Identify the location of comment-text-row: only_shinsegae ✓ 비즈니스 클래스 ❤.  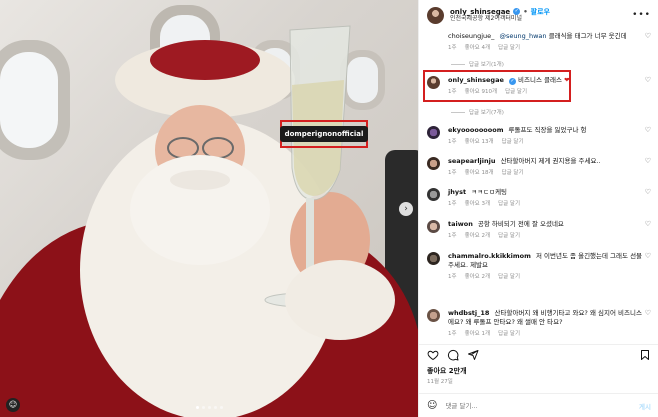
(545, 80).